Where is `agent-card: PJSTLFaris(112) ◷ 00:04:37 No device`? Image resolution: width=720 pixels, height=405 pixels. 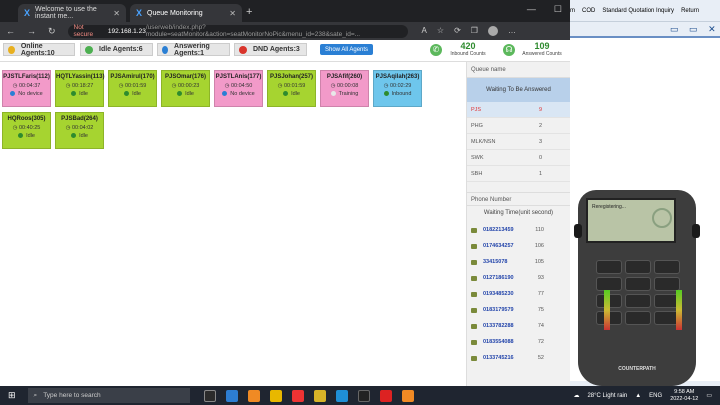
agent-card: PJSTLFaris(112) ◷ 00:04:37 No device is located at coordinates (26, 88).